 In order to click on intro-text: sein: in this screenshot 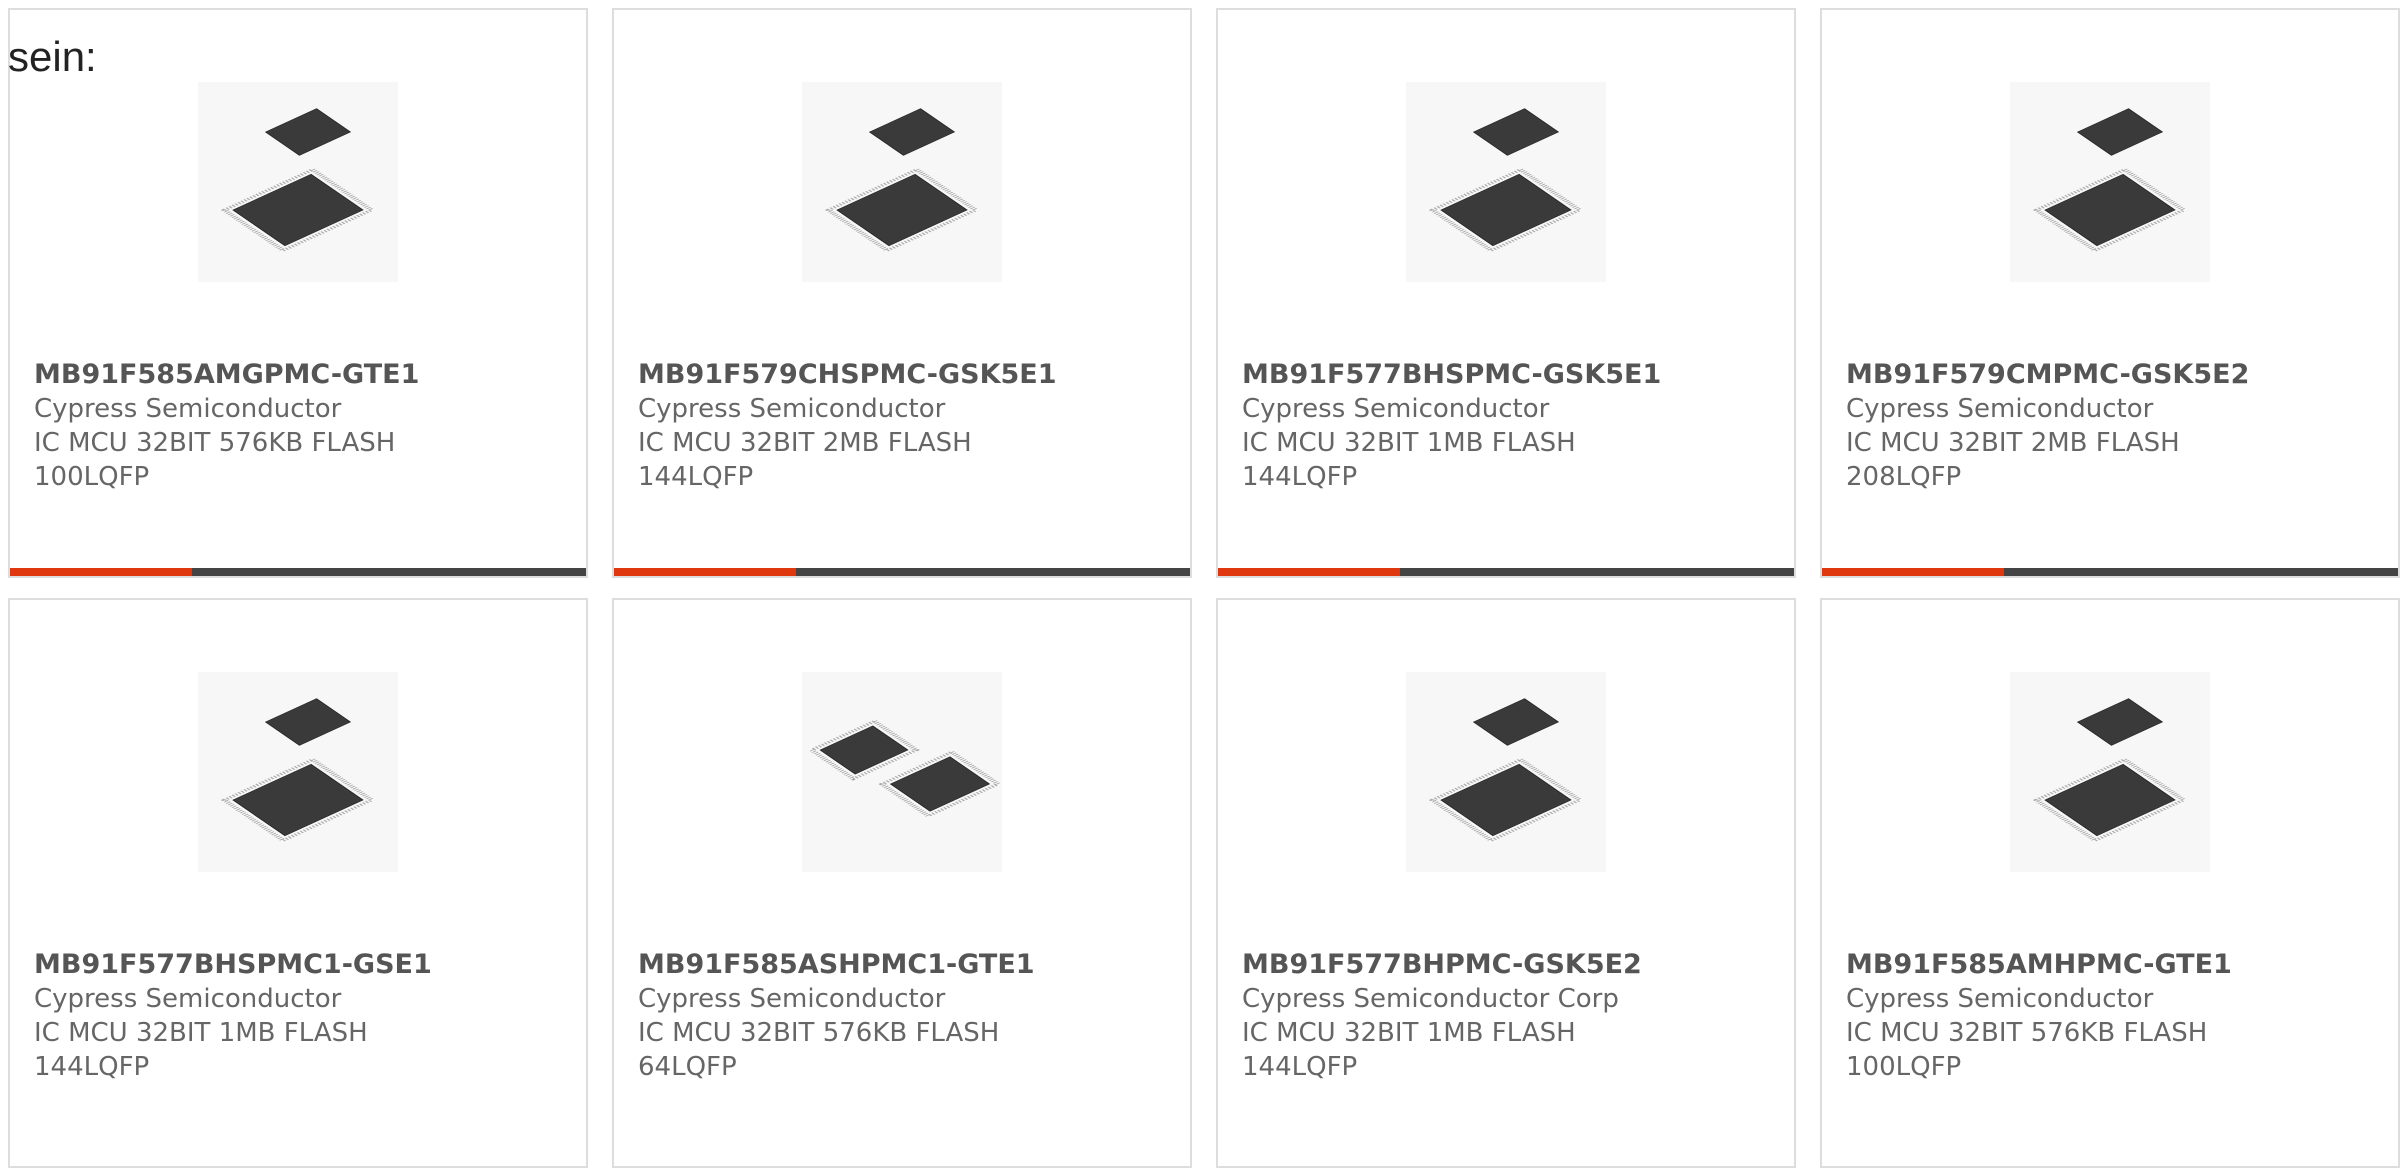, I will do `click(52, 56)`.